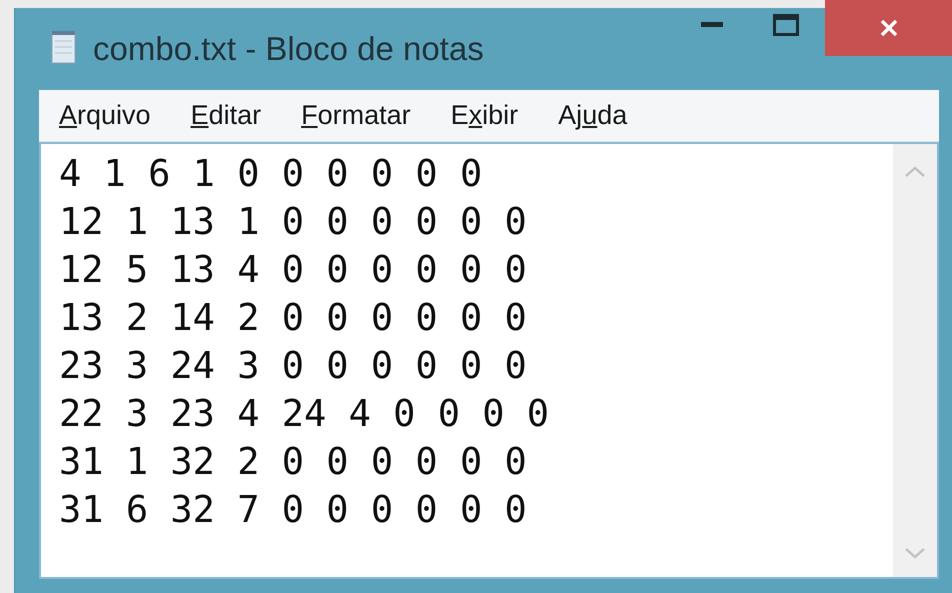 This screenshot has width=952, height=593. Describe the element at coordinates (915, 553) in the screenshot. I see `scroll-down-icon` at that location.